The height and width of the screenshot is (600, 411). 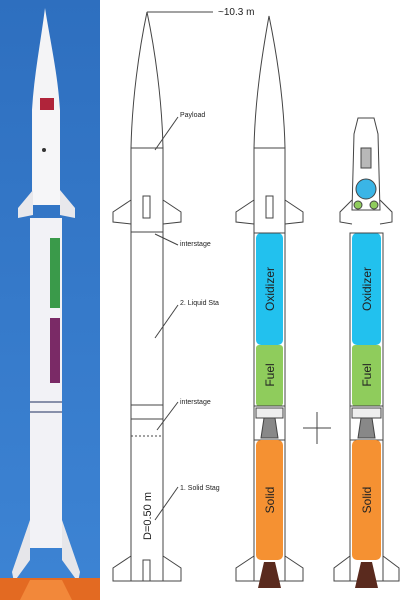 I want to click on cutaway-liquid-engine, so click(x=269, y=428).